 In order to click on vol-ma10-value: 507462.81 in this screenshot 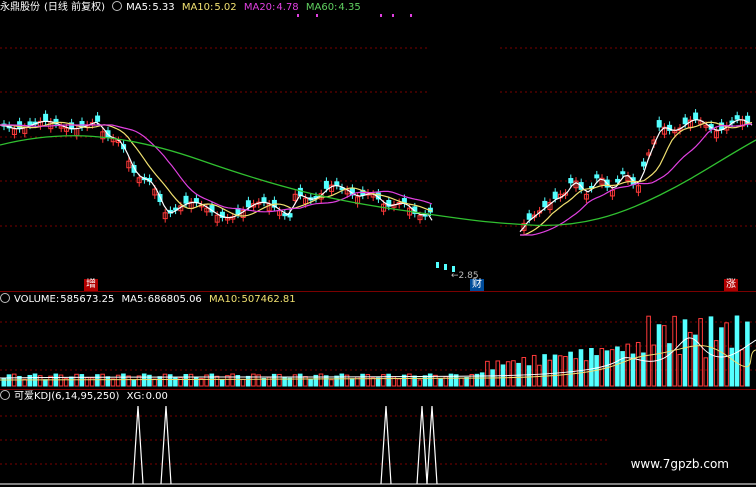, I will do `click(268, 299)`.